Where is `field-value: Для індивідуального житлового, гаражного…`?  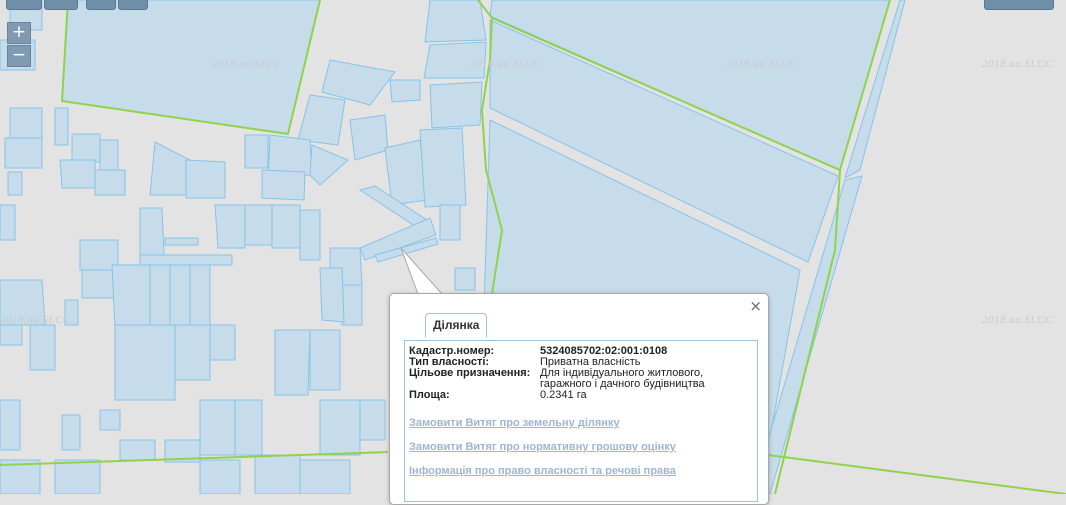
field-value: Для індивідуального житлового, гаражного… is located at coordinates (622, 378).